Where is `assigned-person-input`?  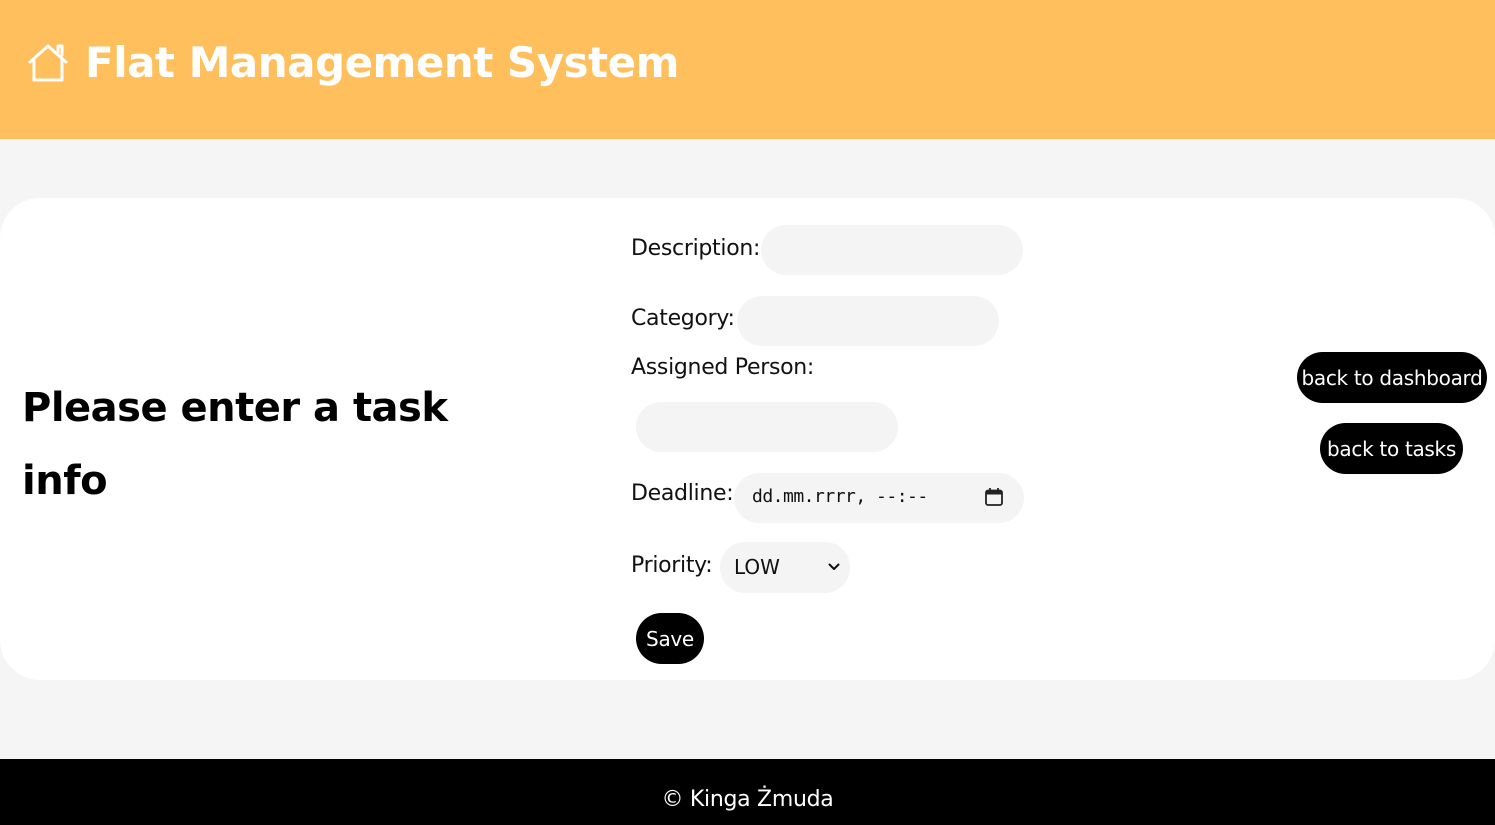
assigned-person-input is located at coordinates (767, 427).